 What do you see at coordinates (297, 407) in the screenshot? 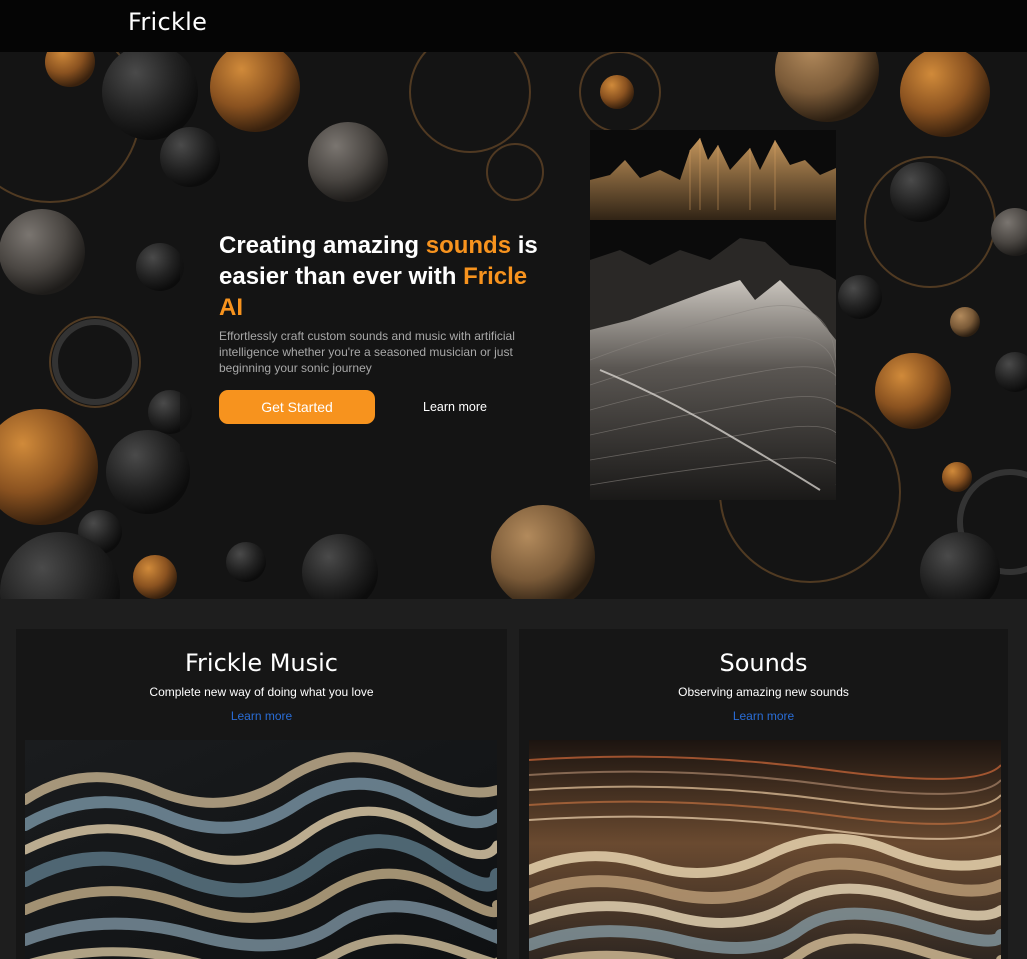
I see `get-started-button: Get Started` at bounding box center [297, 407].